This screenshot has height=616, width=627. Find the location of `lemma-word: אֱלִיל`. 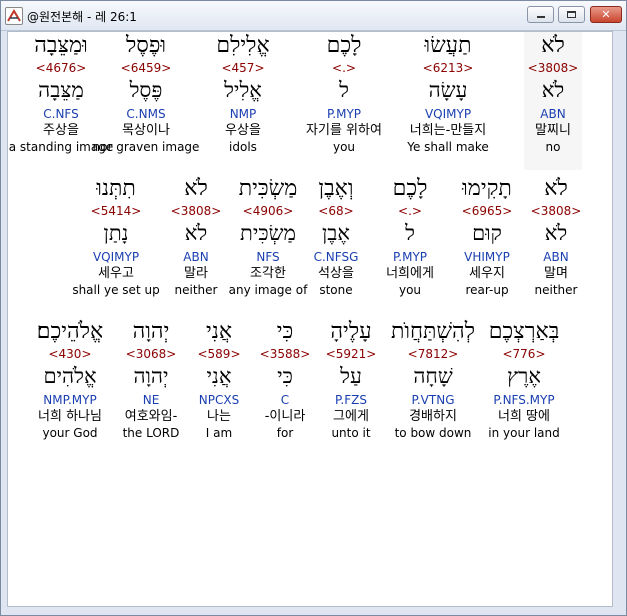

lemma-word: אֱלִיל is located at coordinates (243, 90).